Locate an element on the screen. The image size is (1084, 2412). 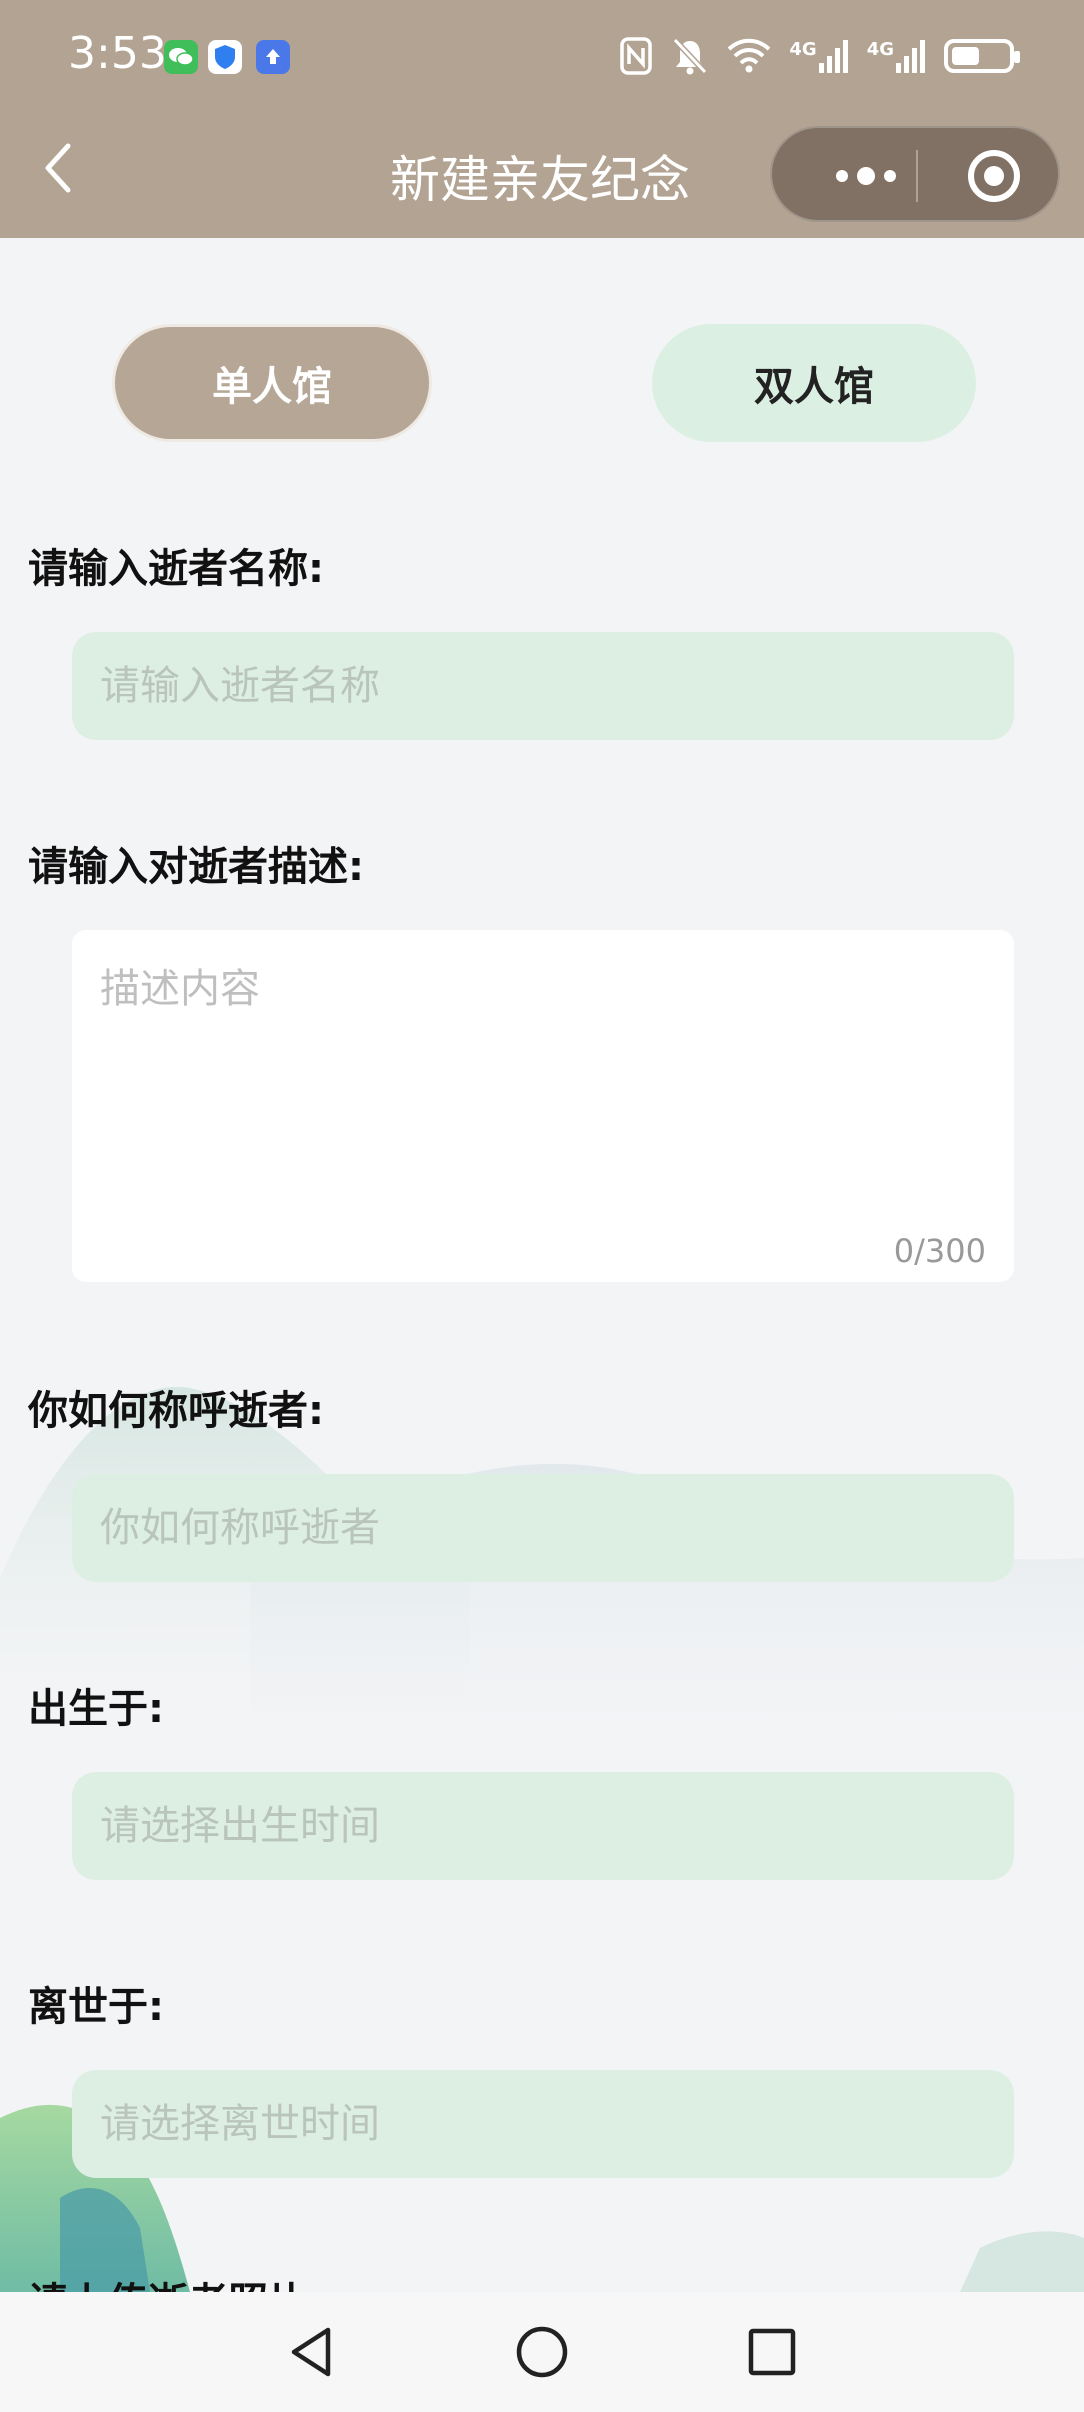
nav-home-icon is located at coordinates (542, 2352).